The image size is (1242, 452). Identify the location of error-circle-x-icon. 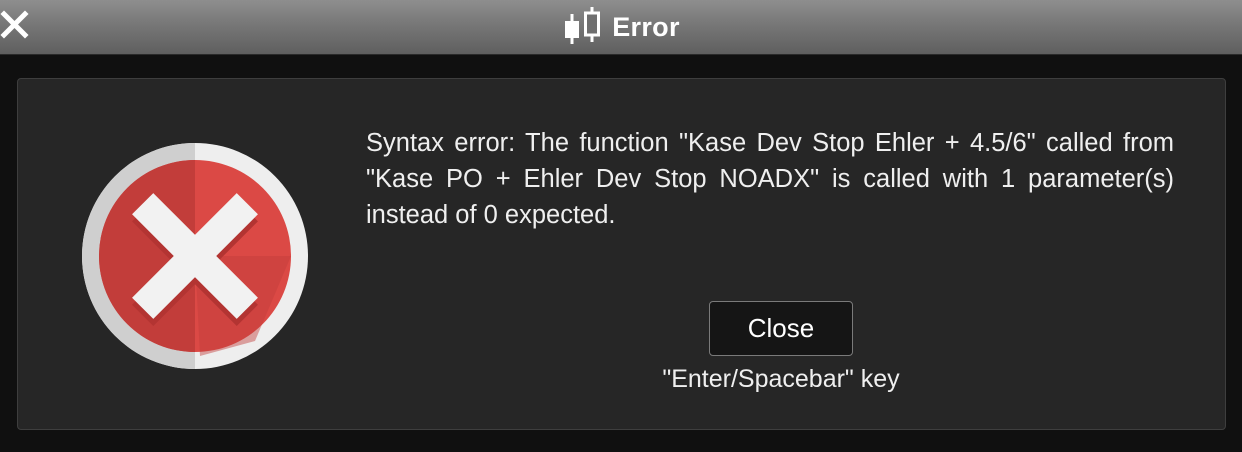
(195, 256).